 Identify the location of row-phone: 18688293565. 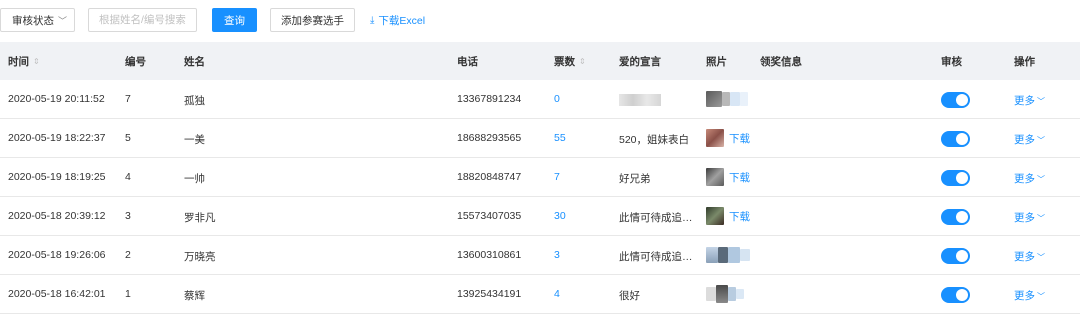
(489, 138).